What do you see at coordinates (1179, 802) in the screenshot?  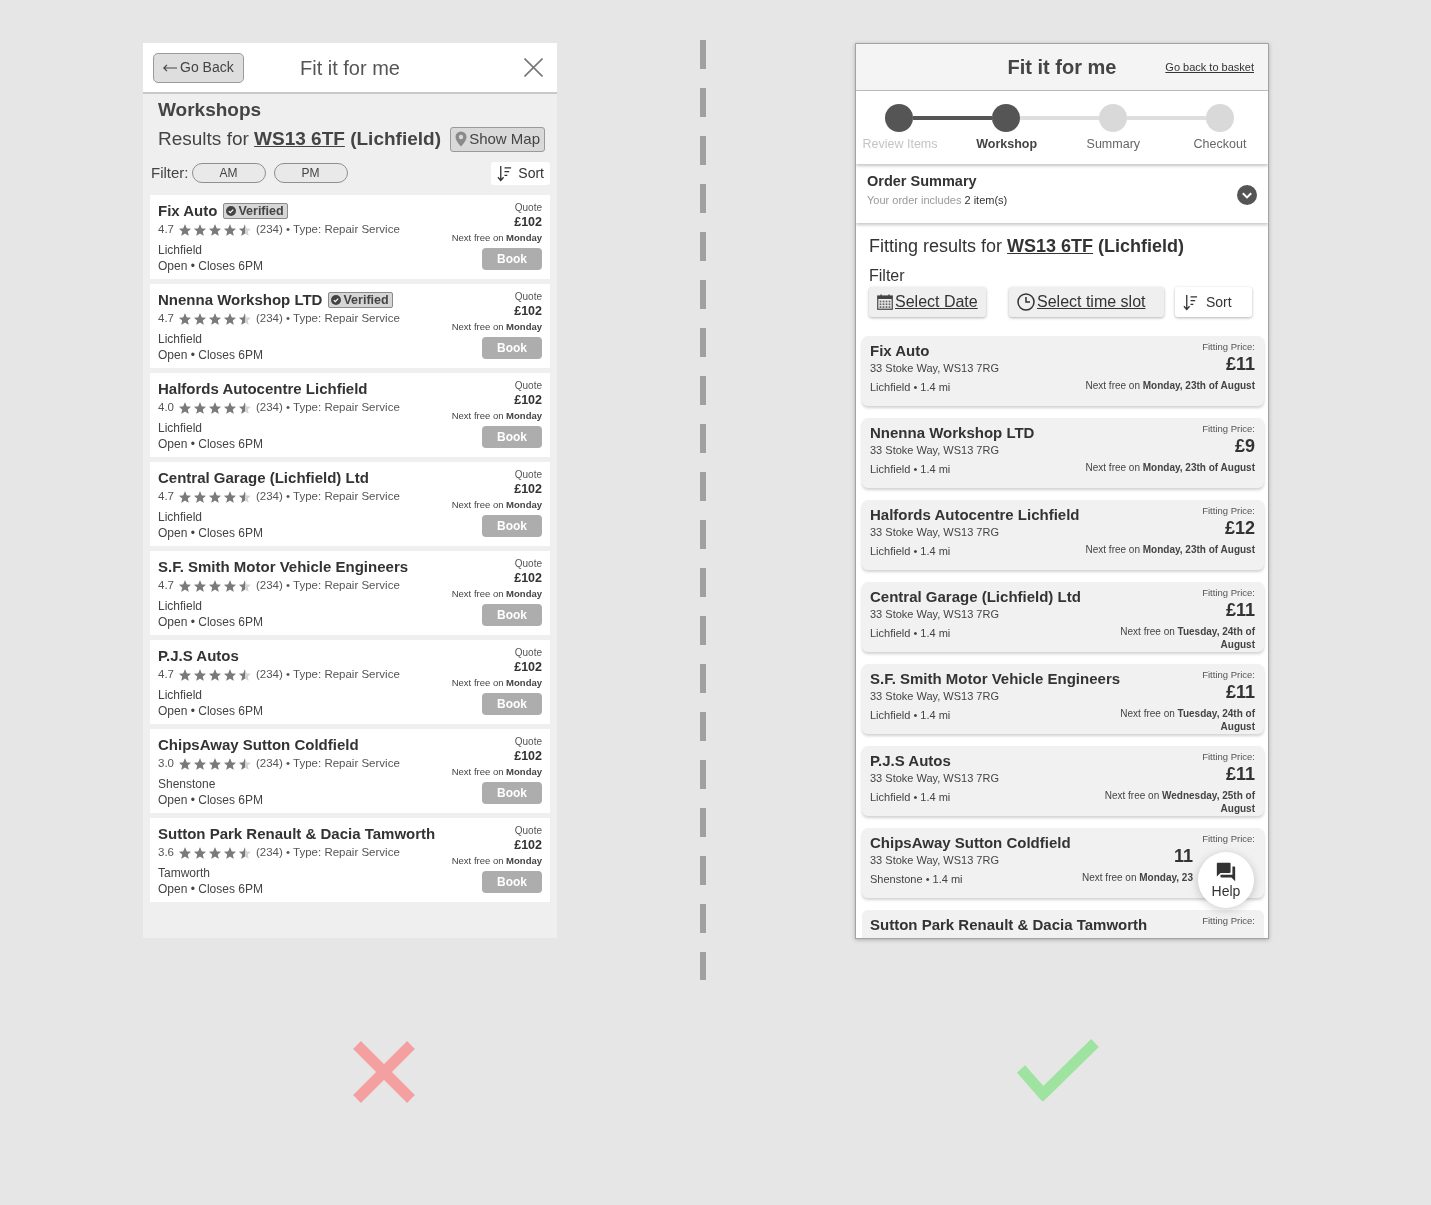 I see `next-free-date: Next free on Wednesday, 25th of August` at bounding box center [1179, 802].